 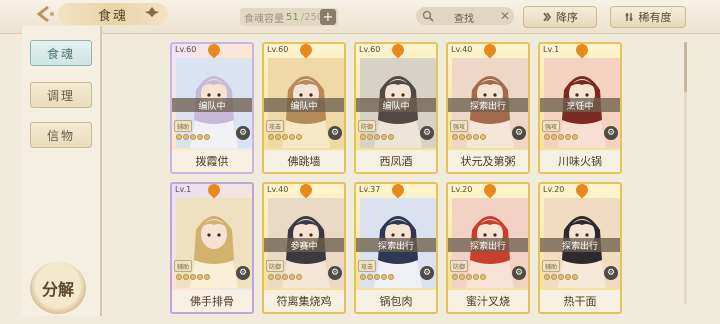 I want to click on food-soul-card: Lv.60 编队中攻击 ⚙ 佛跳墙, so click(x=304, y=108).